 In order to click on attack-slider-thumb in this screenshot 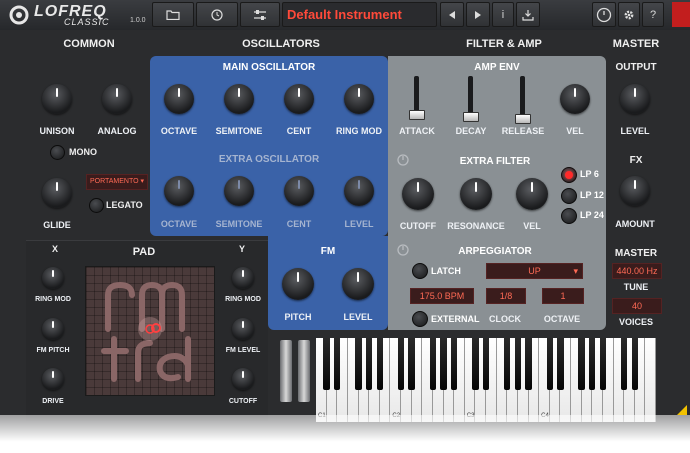, I will do `click(417, 115)`.